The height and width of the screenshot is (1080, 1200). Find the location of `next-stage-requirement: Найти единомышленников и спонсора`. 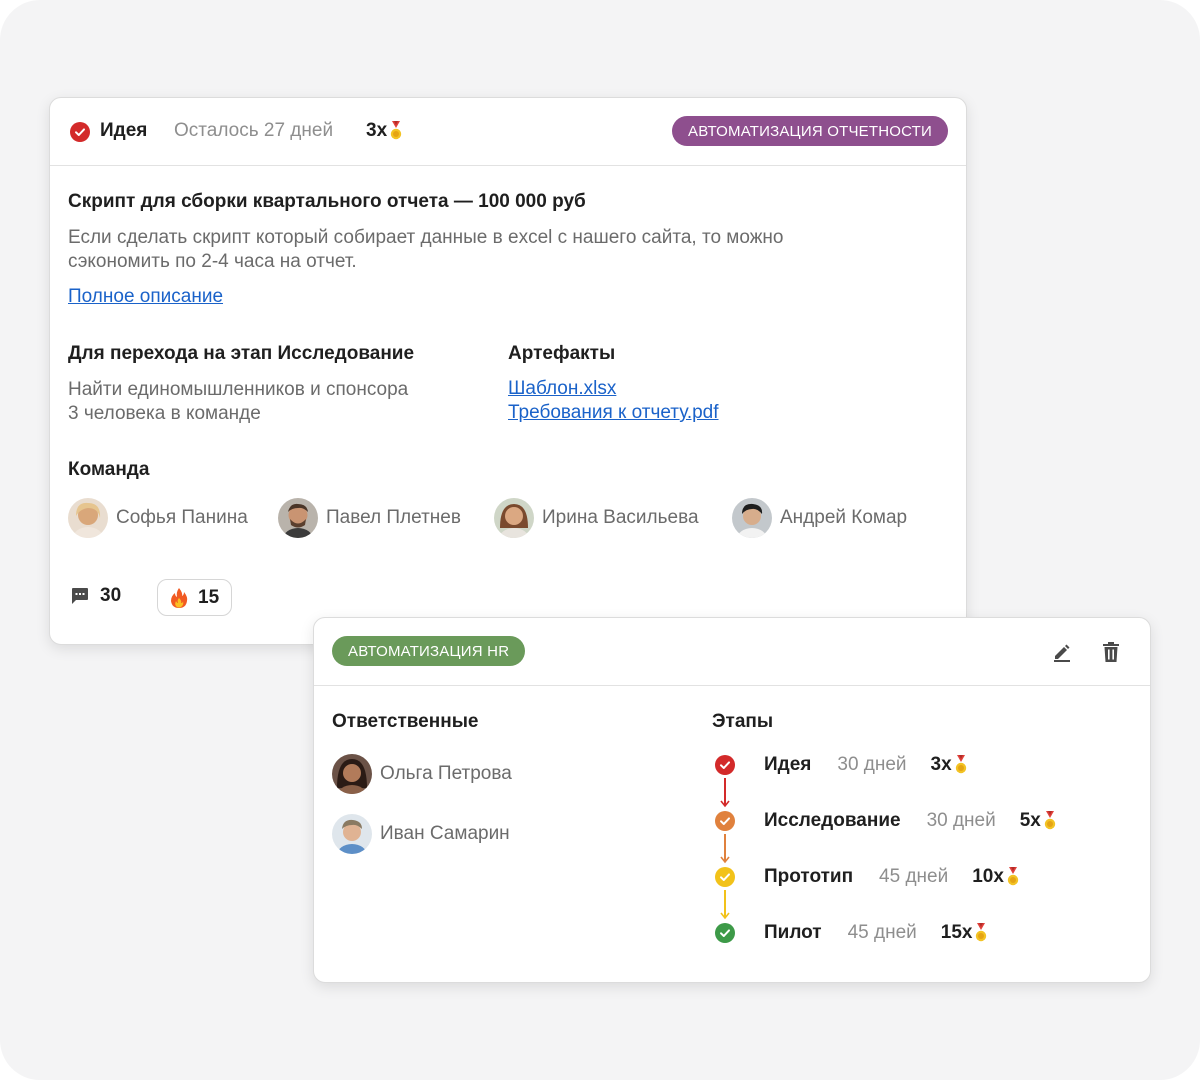

next-stage-requirement: Найти единомышленников и спонсора is located at coordinates (238, 389).